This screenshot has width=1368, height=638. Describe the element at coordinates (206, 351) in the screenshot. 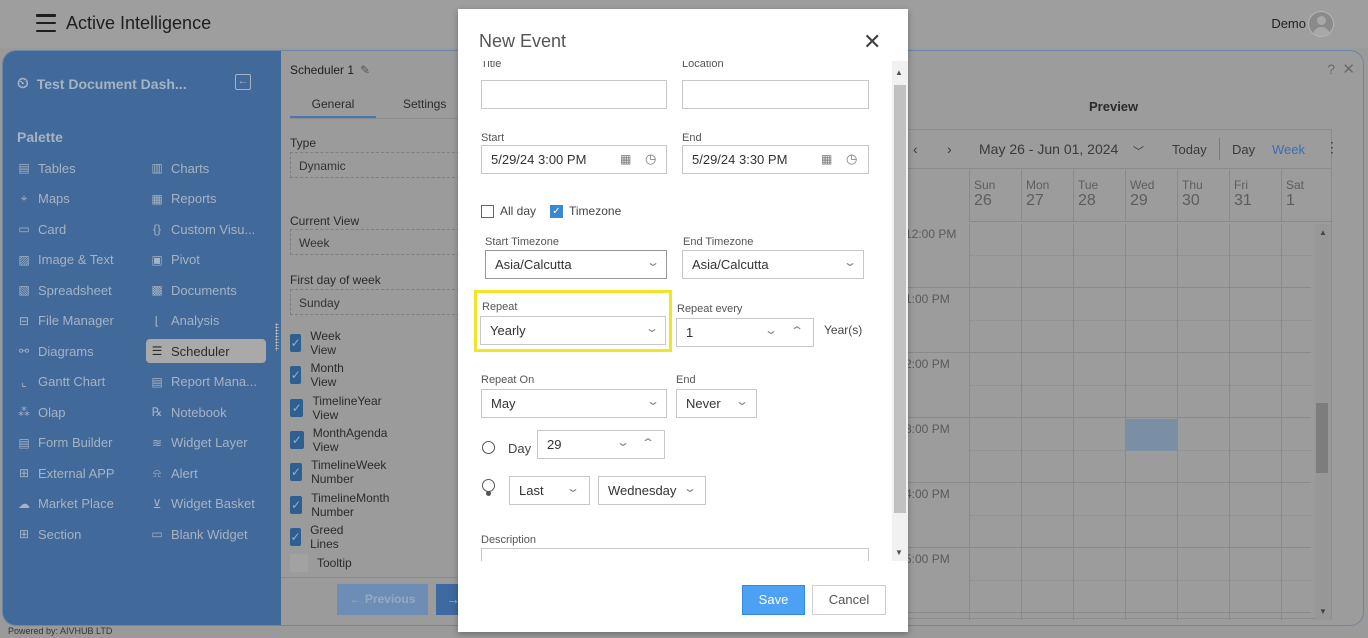

I see `palette-item-scheduler: ☰ Scheduler` at that location.